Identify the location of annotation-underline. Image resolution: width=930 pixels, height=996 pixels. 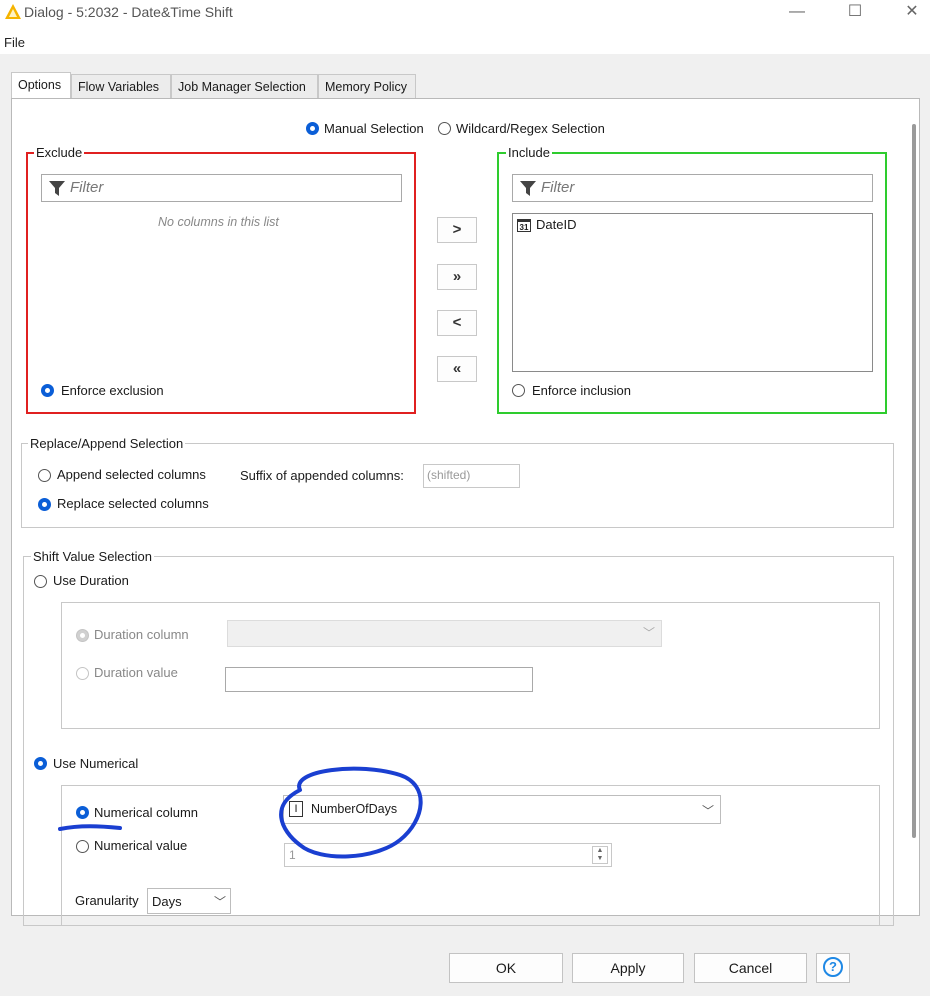
(90, 827).